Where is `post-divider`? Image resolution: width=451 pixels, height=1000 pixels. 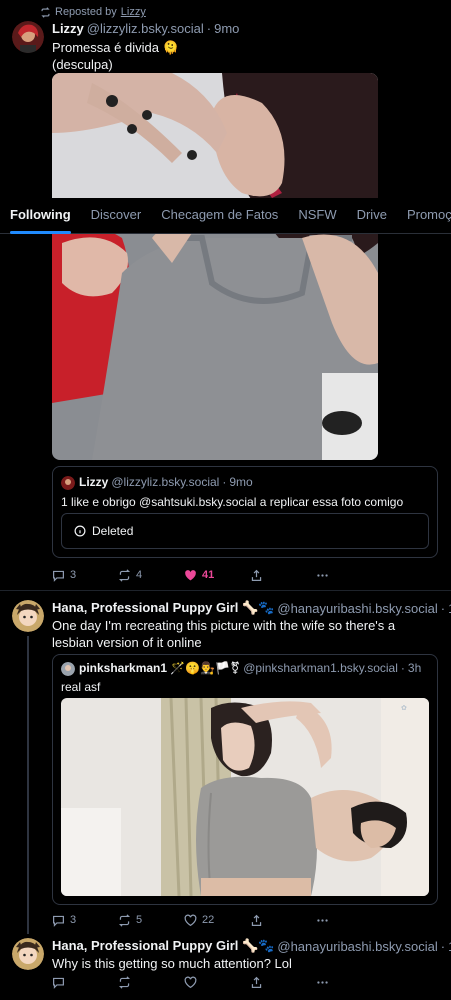
post-divider is located at coordinates (225, 590).